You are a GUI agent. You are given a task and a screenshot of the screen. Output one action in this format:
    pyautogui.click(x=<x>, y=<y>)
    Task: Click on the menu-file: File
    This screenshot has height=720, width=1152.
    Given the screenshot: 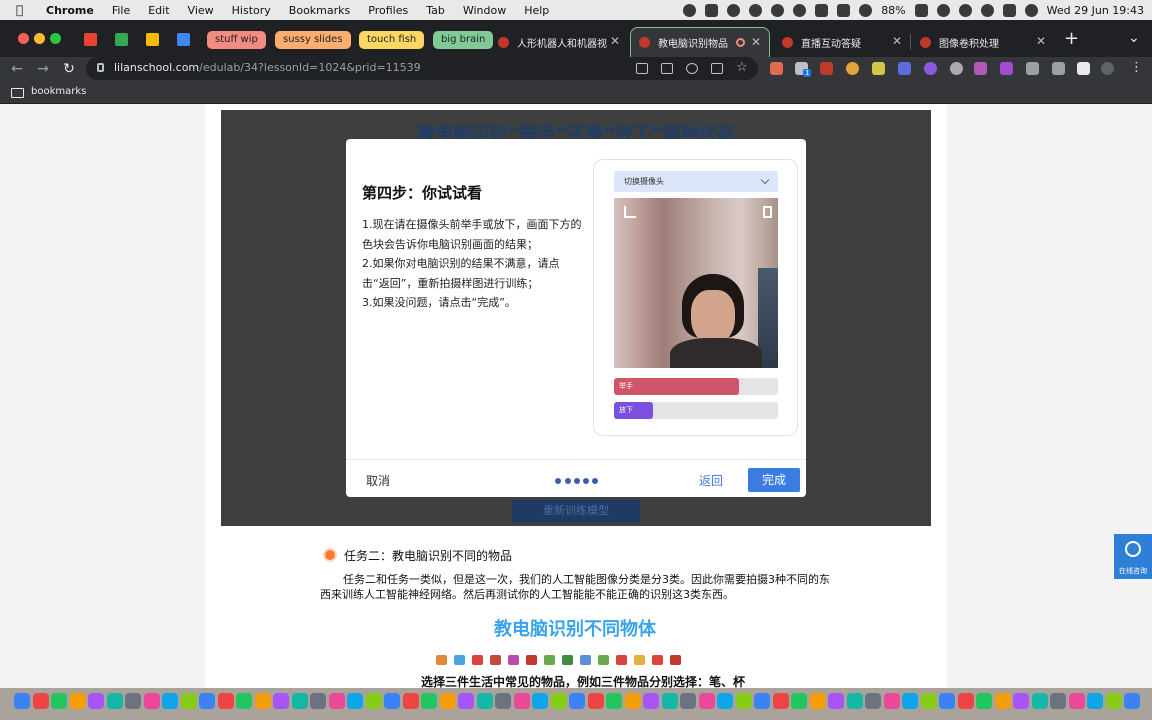 What is the action you would take?
    pyautogui.click(x=121, y=10)
    